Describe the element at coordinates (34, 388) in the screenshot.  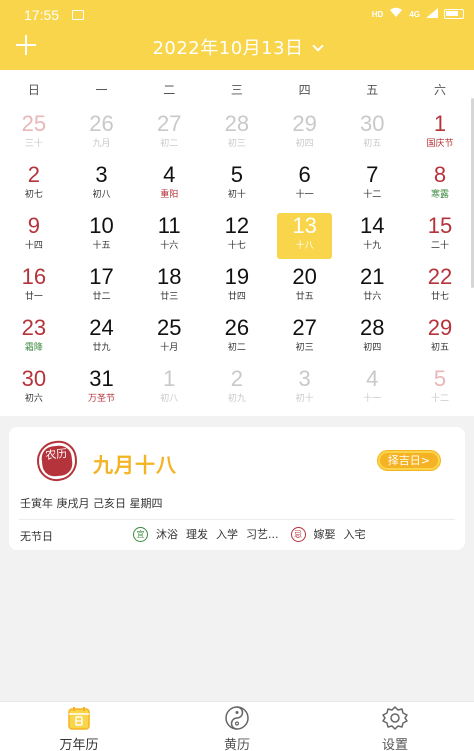
I see `calendar-day: 30 初六` at that location.